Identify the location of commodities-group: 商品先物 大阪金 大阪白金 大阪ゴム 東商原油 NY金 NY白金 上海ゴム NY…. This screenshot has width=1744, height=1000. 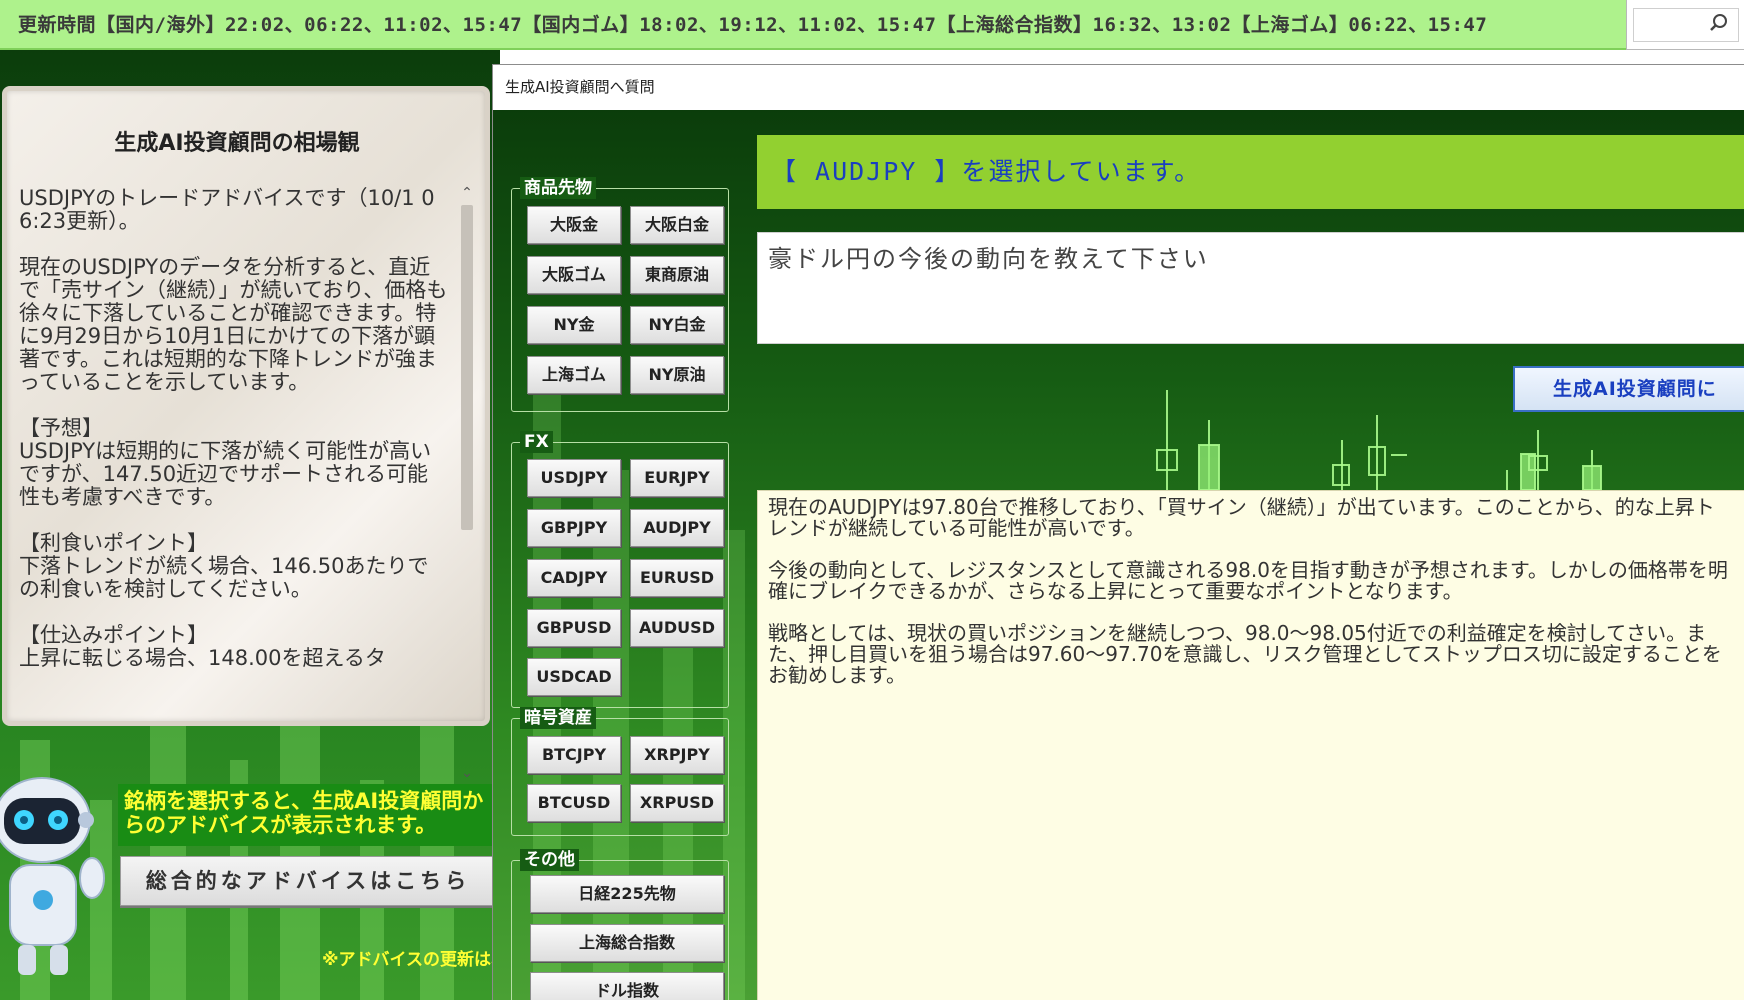
(620, 294).